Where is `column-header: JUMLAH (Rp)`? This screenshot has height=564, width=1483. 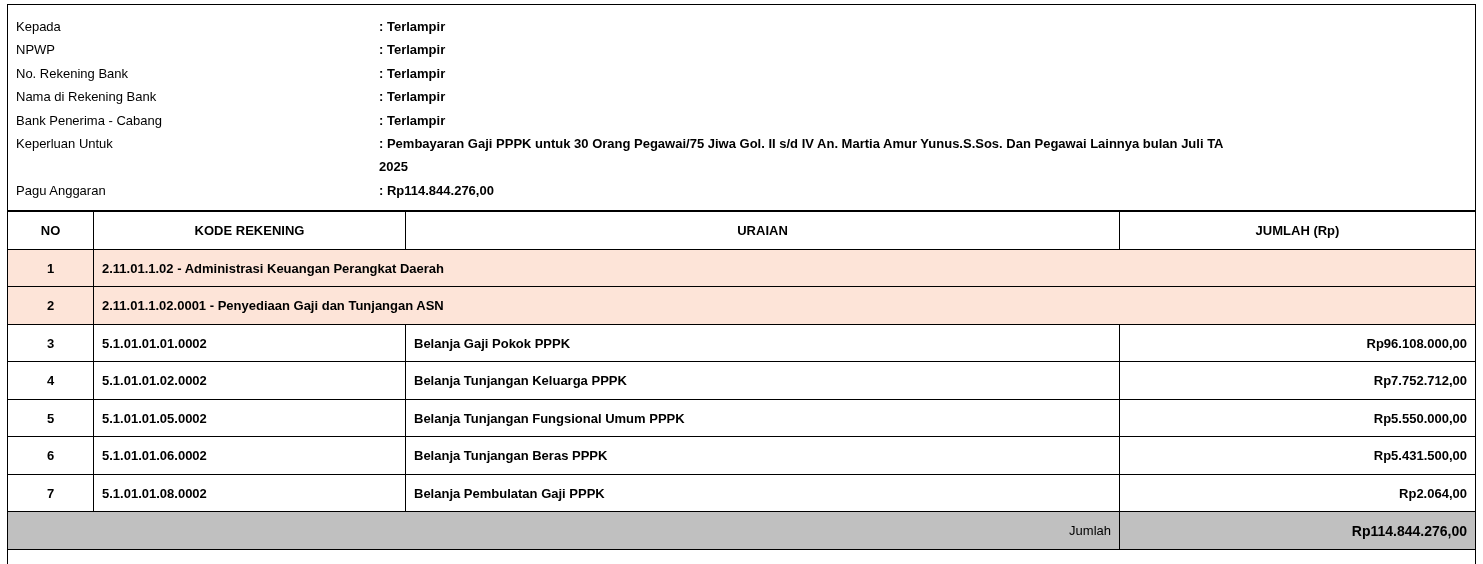 column-header: JUMLAH (Rp) is located at coordinates (1297, 231).